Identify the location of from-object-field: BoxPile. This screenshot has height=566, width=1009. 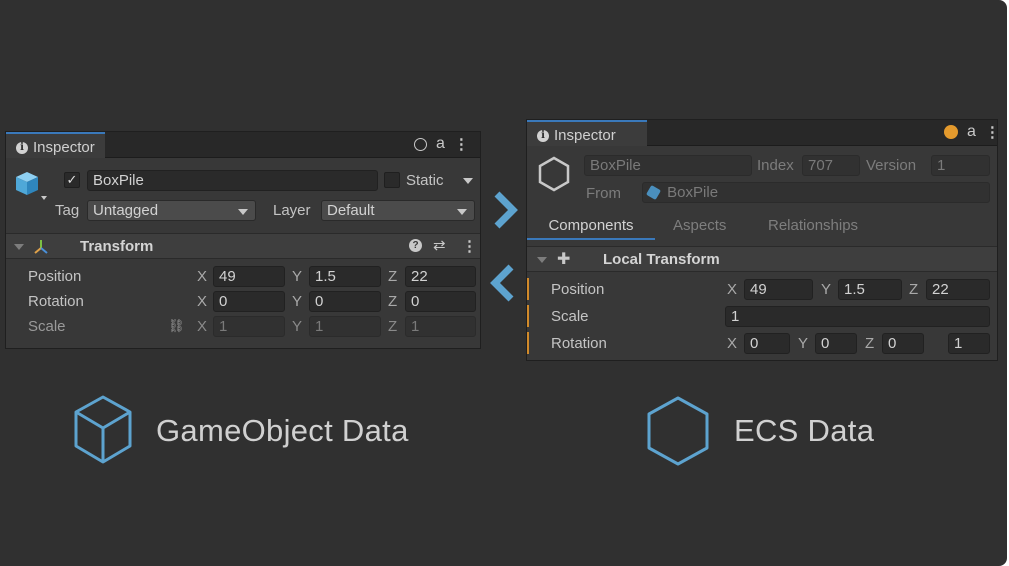
(816, 192).